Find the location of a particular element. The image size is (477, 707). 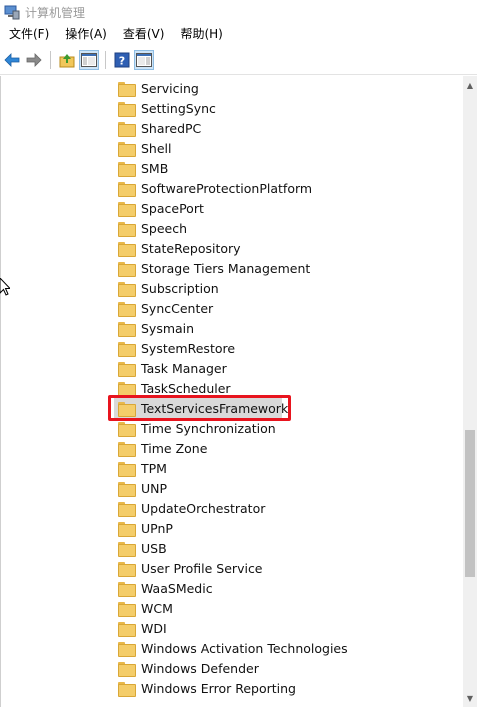

tree-item: WaaSMedic is located at coordinates (165, 588).